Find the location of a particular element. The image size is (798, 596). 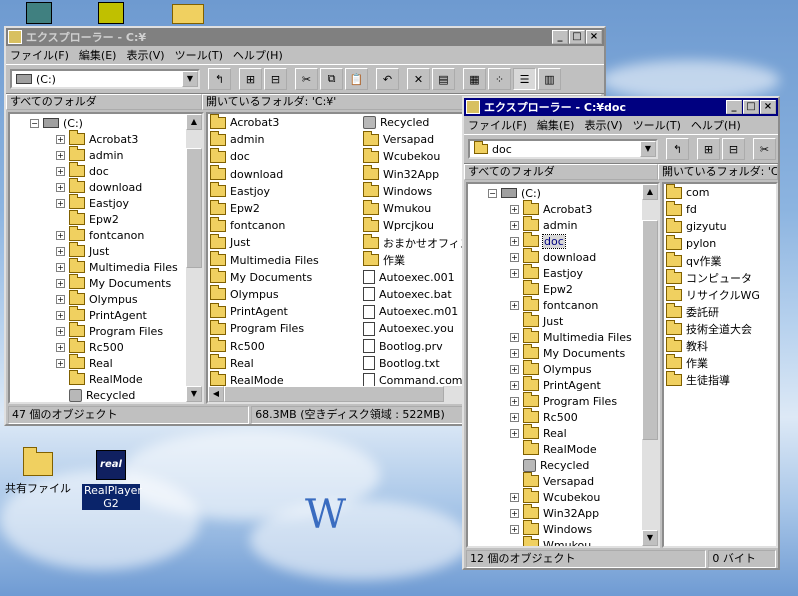

tree-item: + Program Files is located at coordinates (563, 400).